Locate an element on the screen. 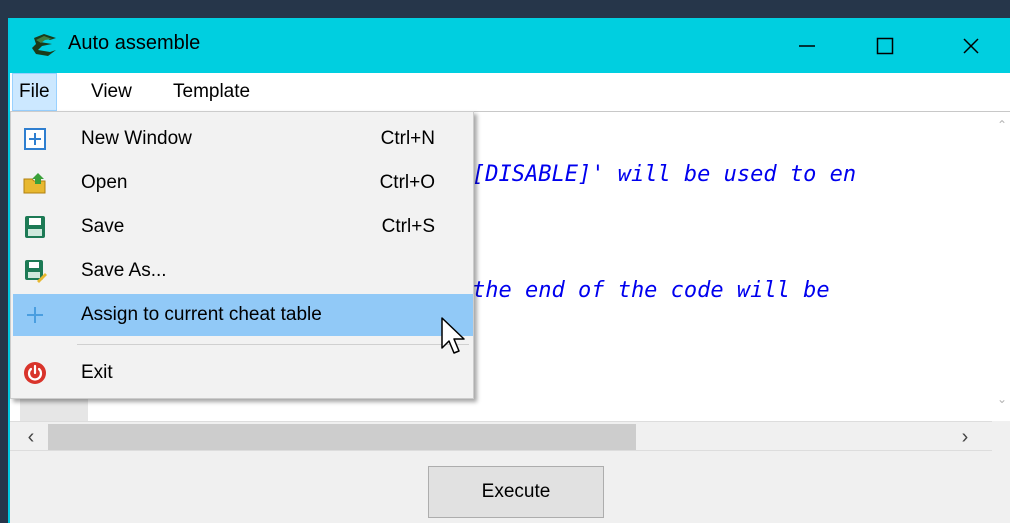 Image resolution: width=1010 pixels, height=523 pixels. minimize-button is located at coordinates (807, 45).